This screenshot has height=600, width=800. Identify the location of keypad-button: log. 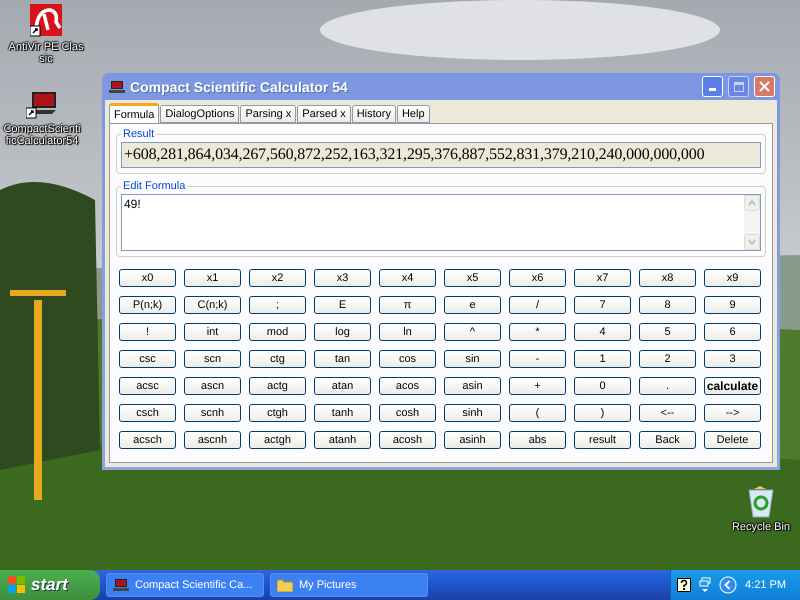
(342, 332).